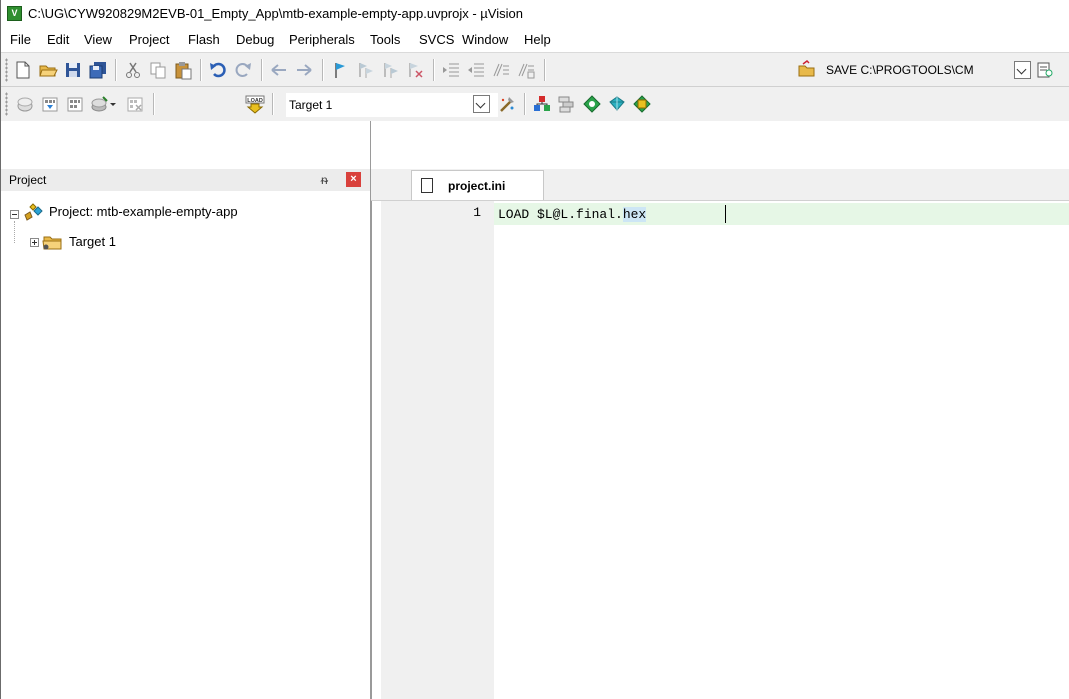 The height and width of the screenshot is (699, 1069). Describe the element at coordinates (218, 70) in the screenshot. I see `undo-icon` at that location.